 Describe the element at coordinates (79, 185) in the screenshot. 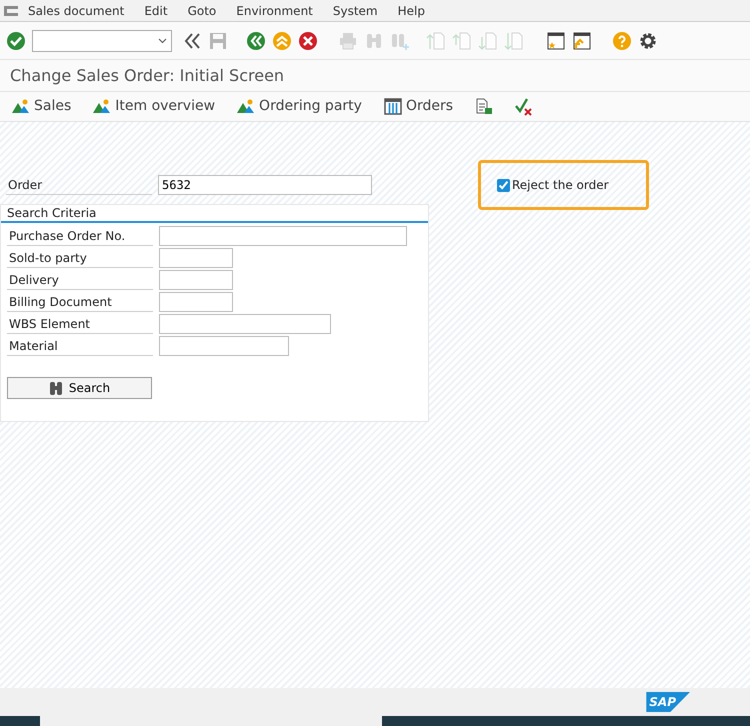

I see `field-label: Order` at that location.